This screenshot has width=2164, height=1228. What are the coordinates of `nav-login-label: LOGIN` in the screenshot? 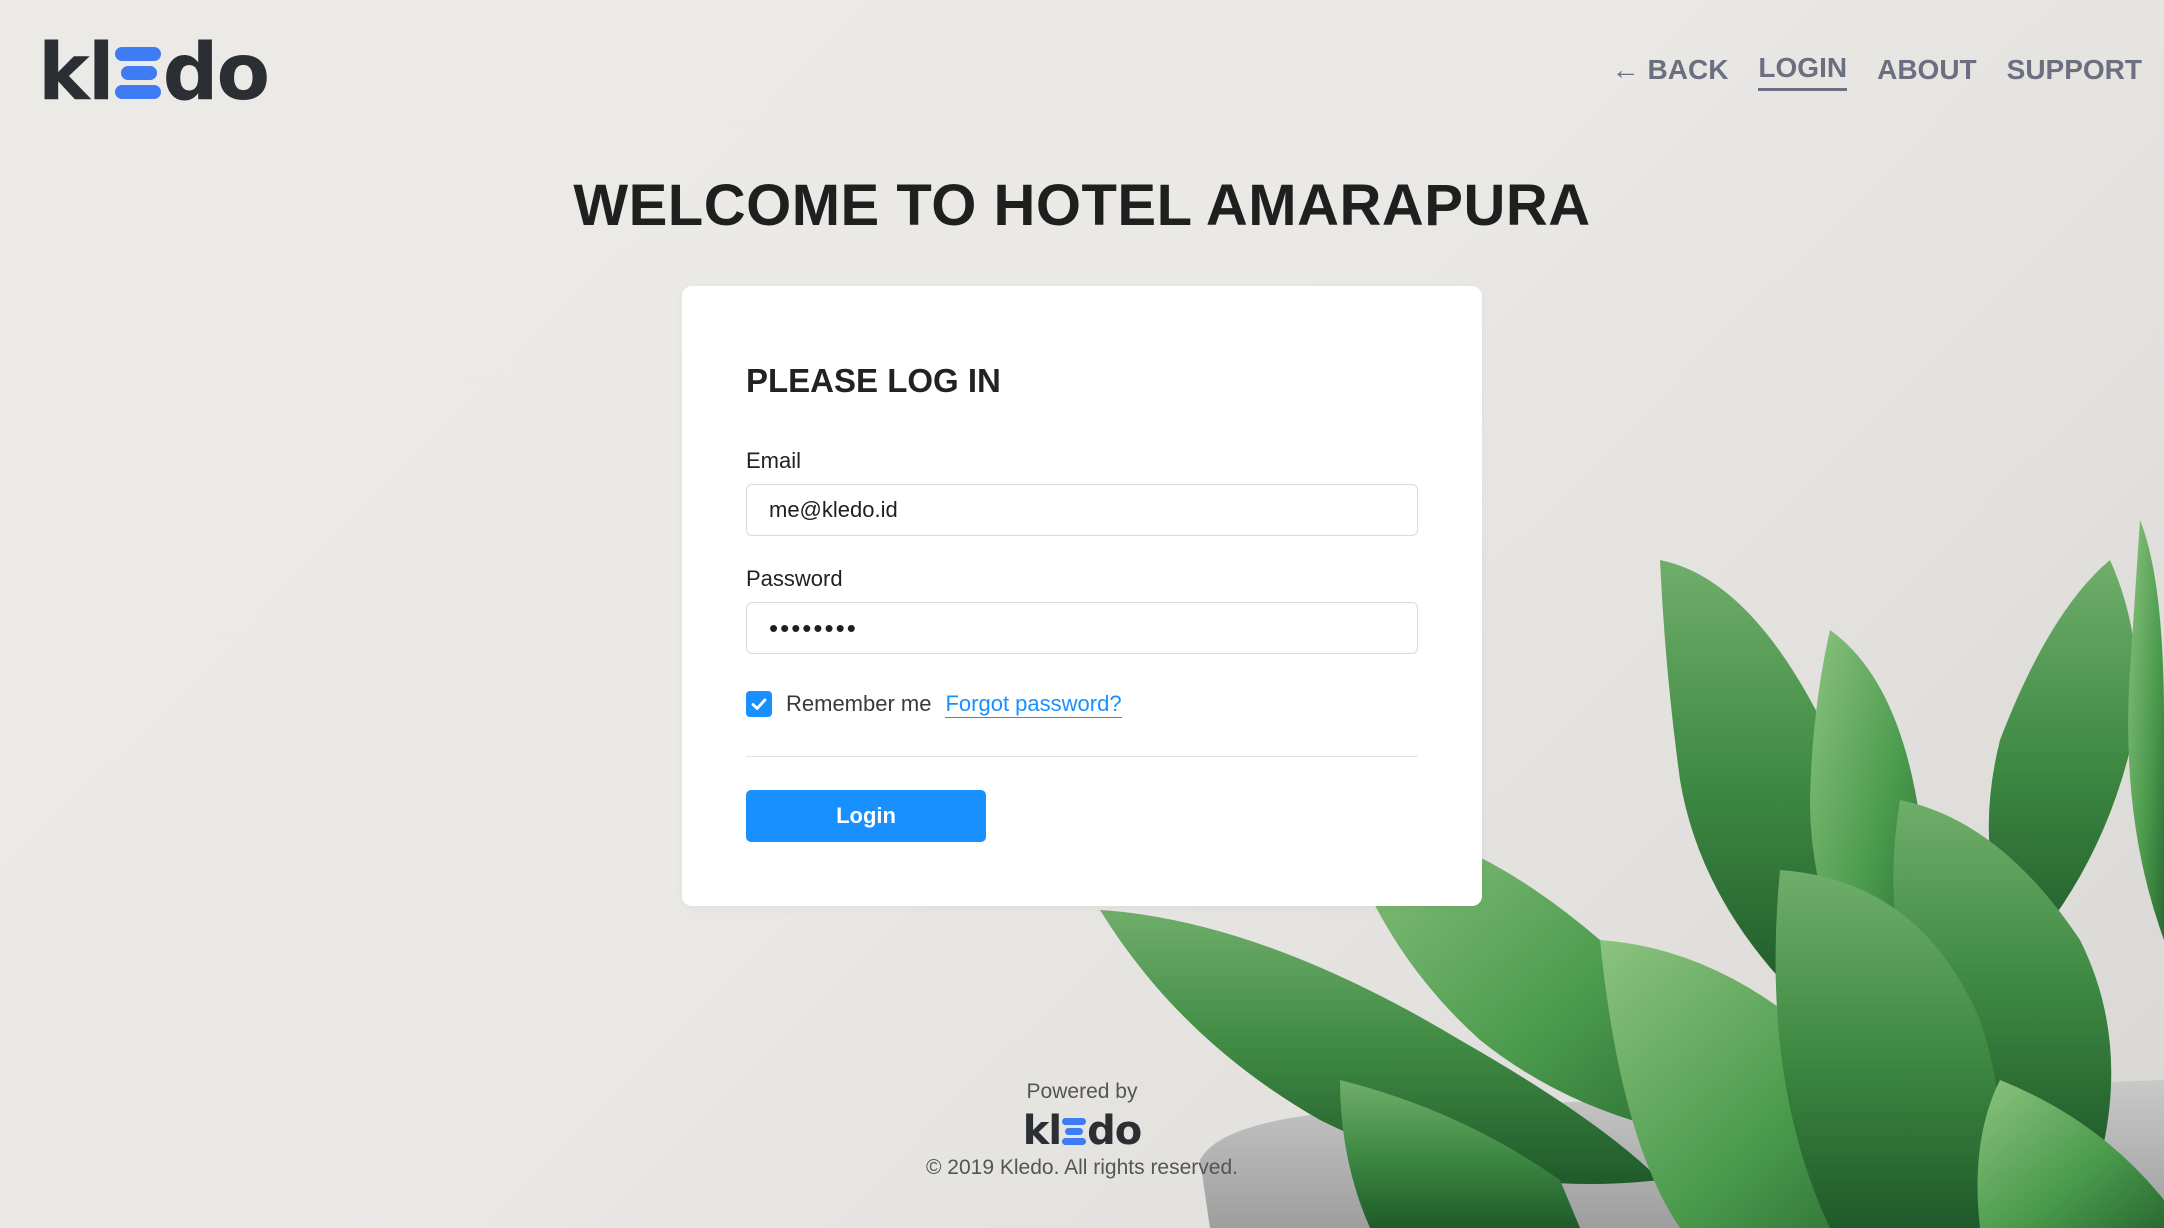 It's located at (1803, 67).